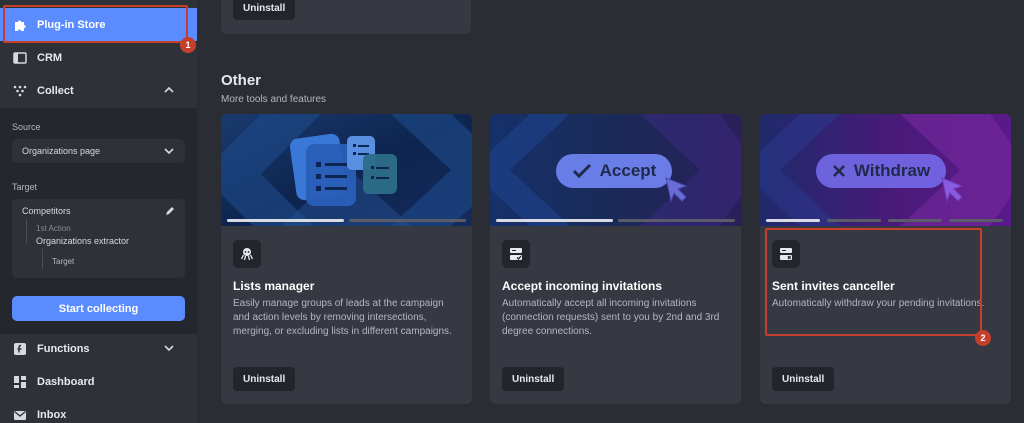 The width and height of the screenshot is (1024, 423). I want to click on withdraw-illustration: Withdraw, so click(881, 171).